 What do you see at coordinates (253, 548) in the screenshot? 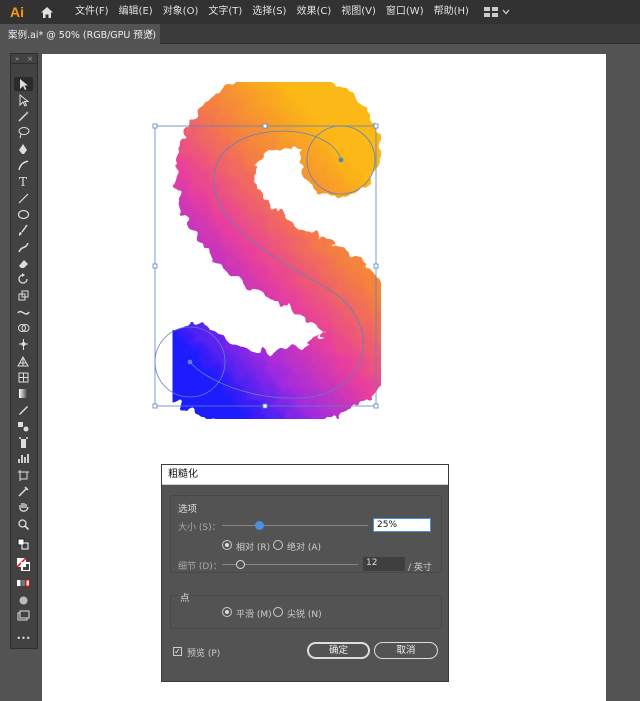
I see `relative-label: 相对 (R)` at bounding box center [253, 548].